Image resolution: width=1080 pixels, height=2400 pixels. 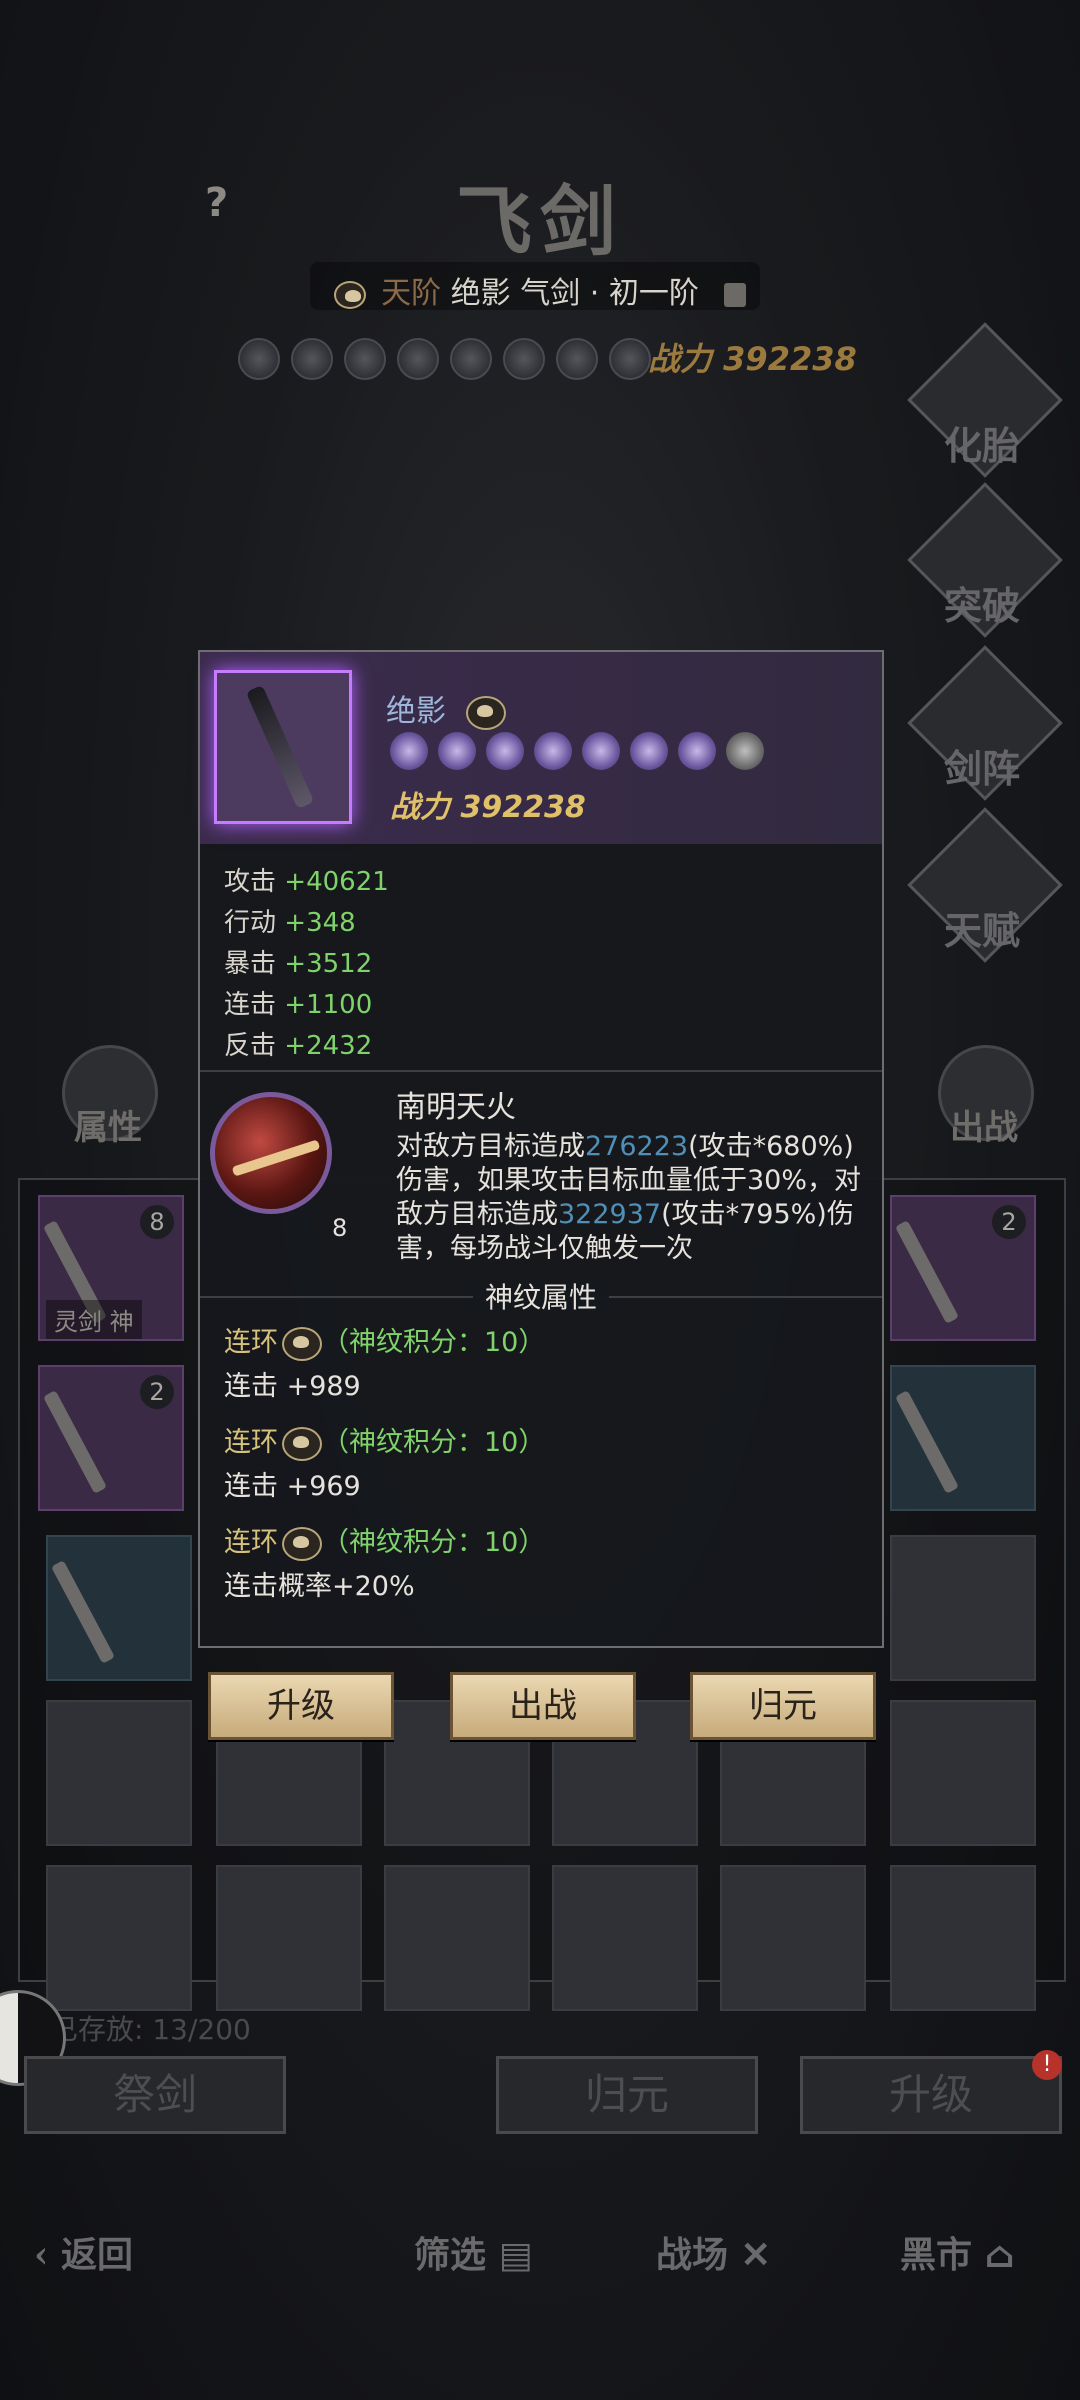 I want to click on stat-row: 连击 +1100, so click(x=306, y=1005).